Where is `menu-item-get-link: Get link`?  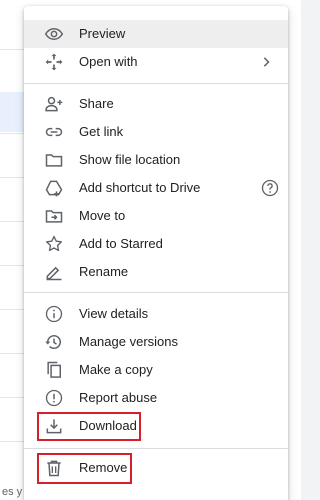 menu-item-get-link: Get link is located at coordinates (156, 132).